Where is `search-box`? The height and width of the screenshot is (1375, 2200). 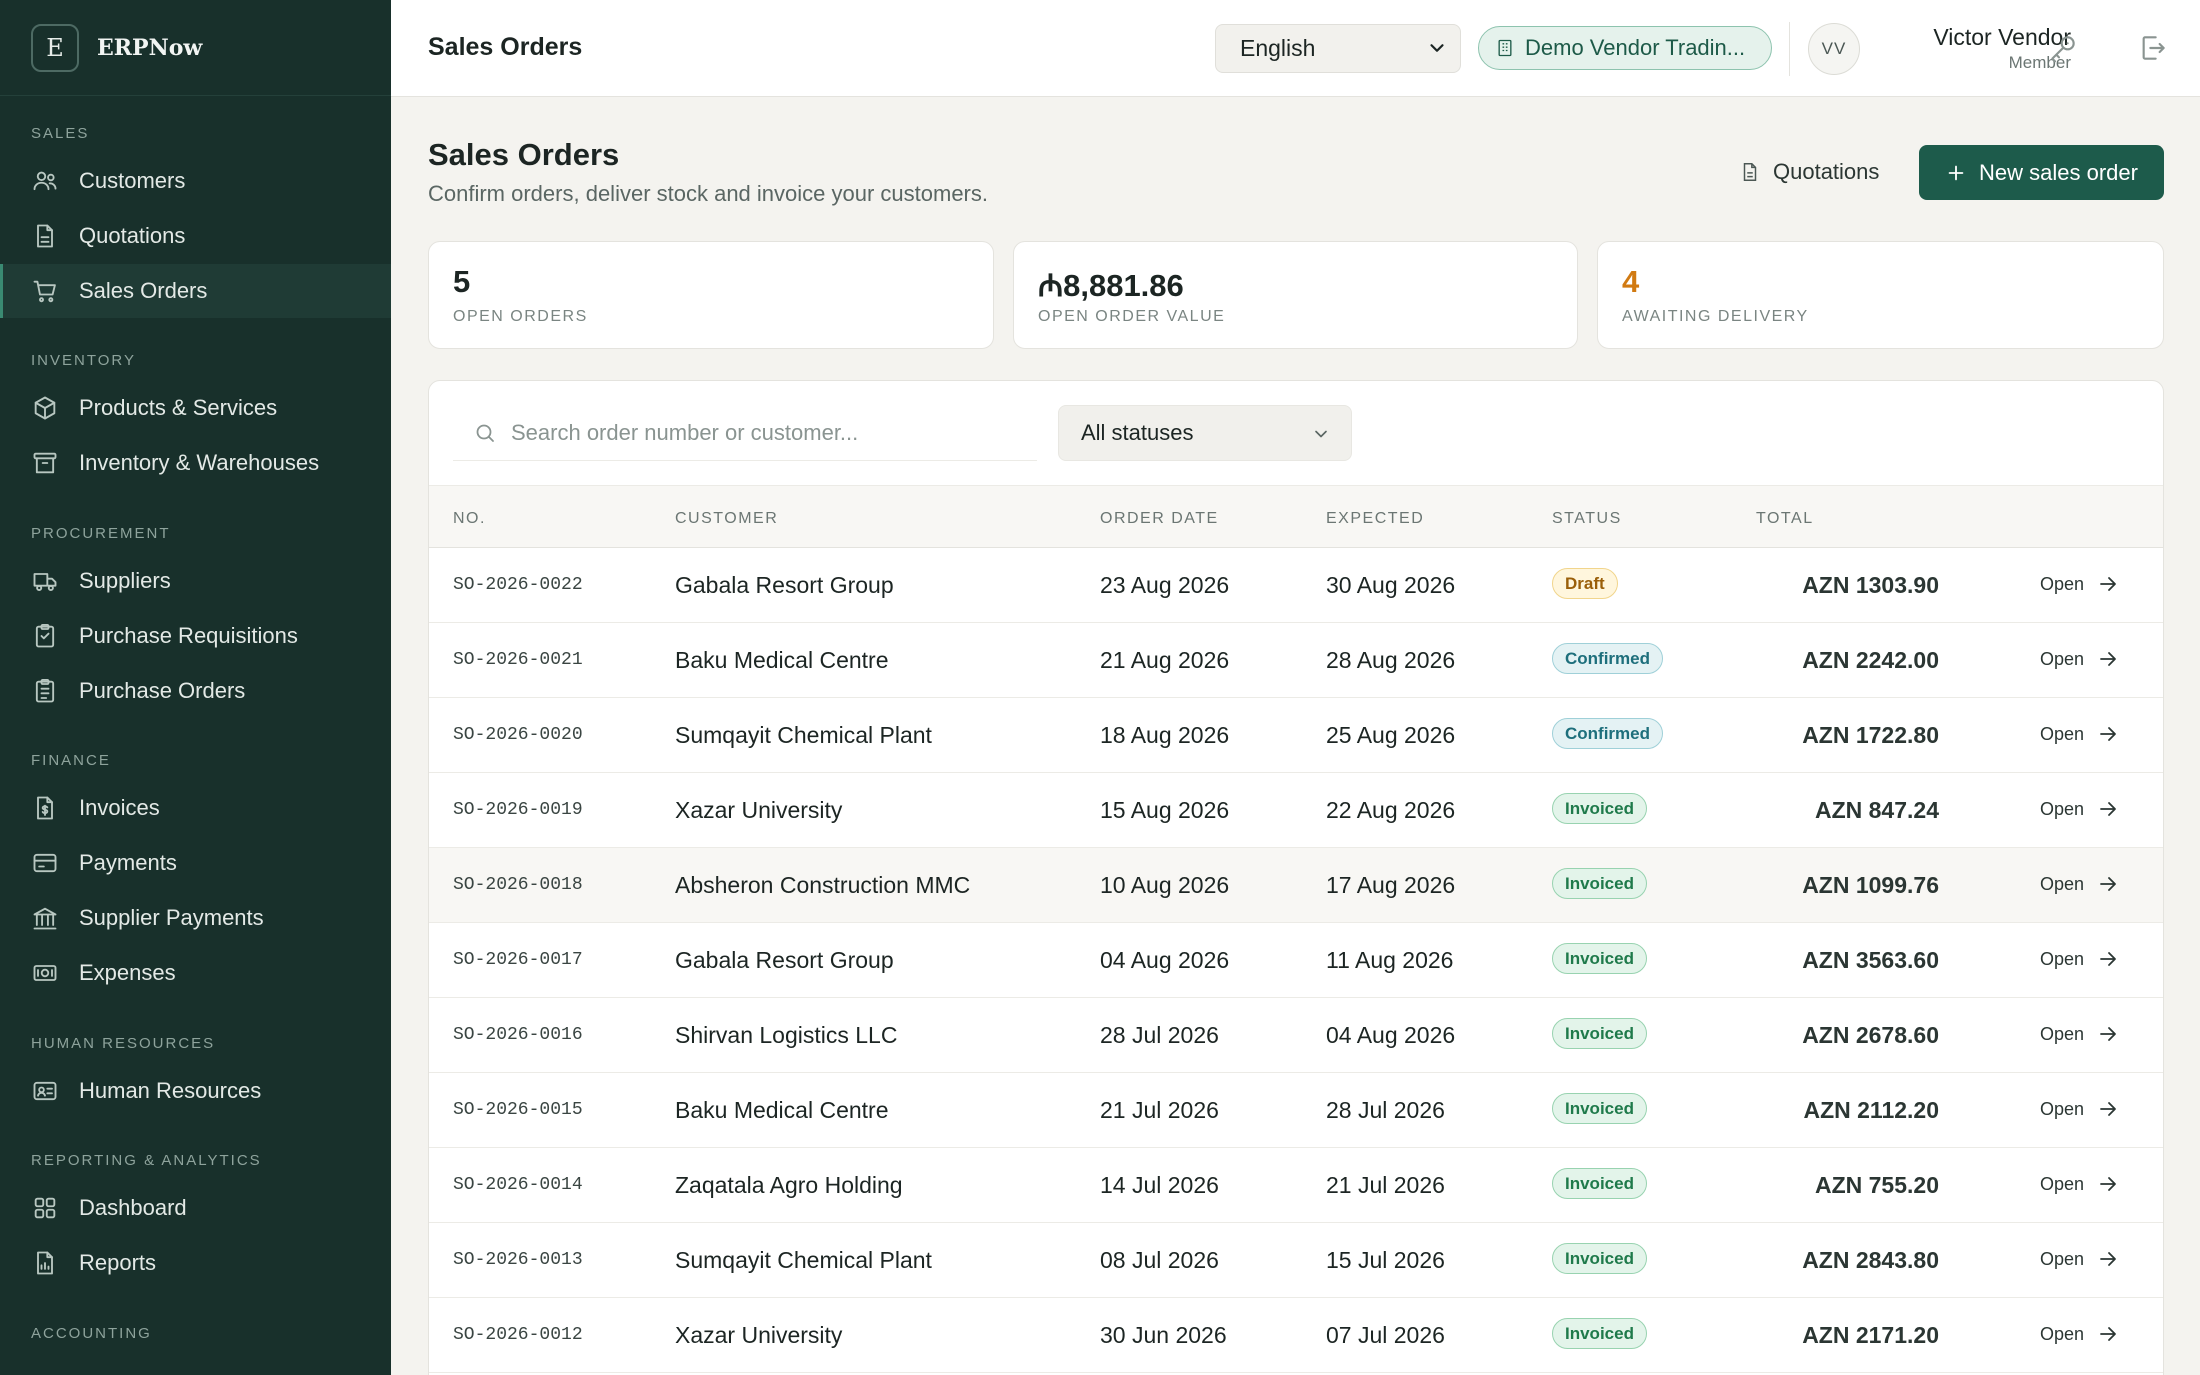 search-box is located at coordinates (745, 433).